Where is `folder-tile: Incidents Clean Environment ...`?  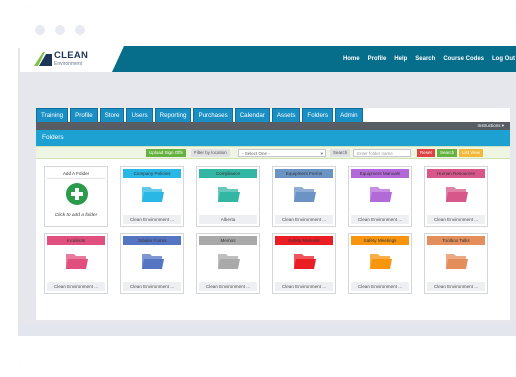 folder-tile: Incidents Clean Environment ... is located at coordinates (76, 263).